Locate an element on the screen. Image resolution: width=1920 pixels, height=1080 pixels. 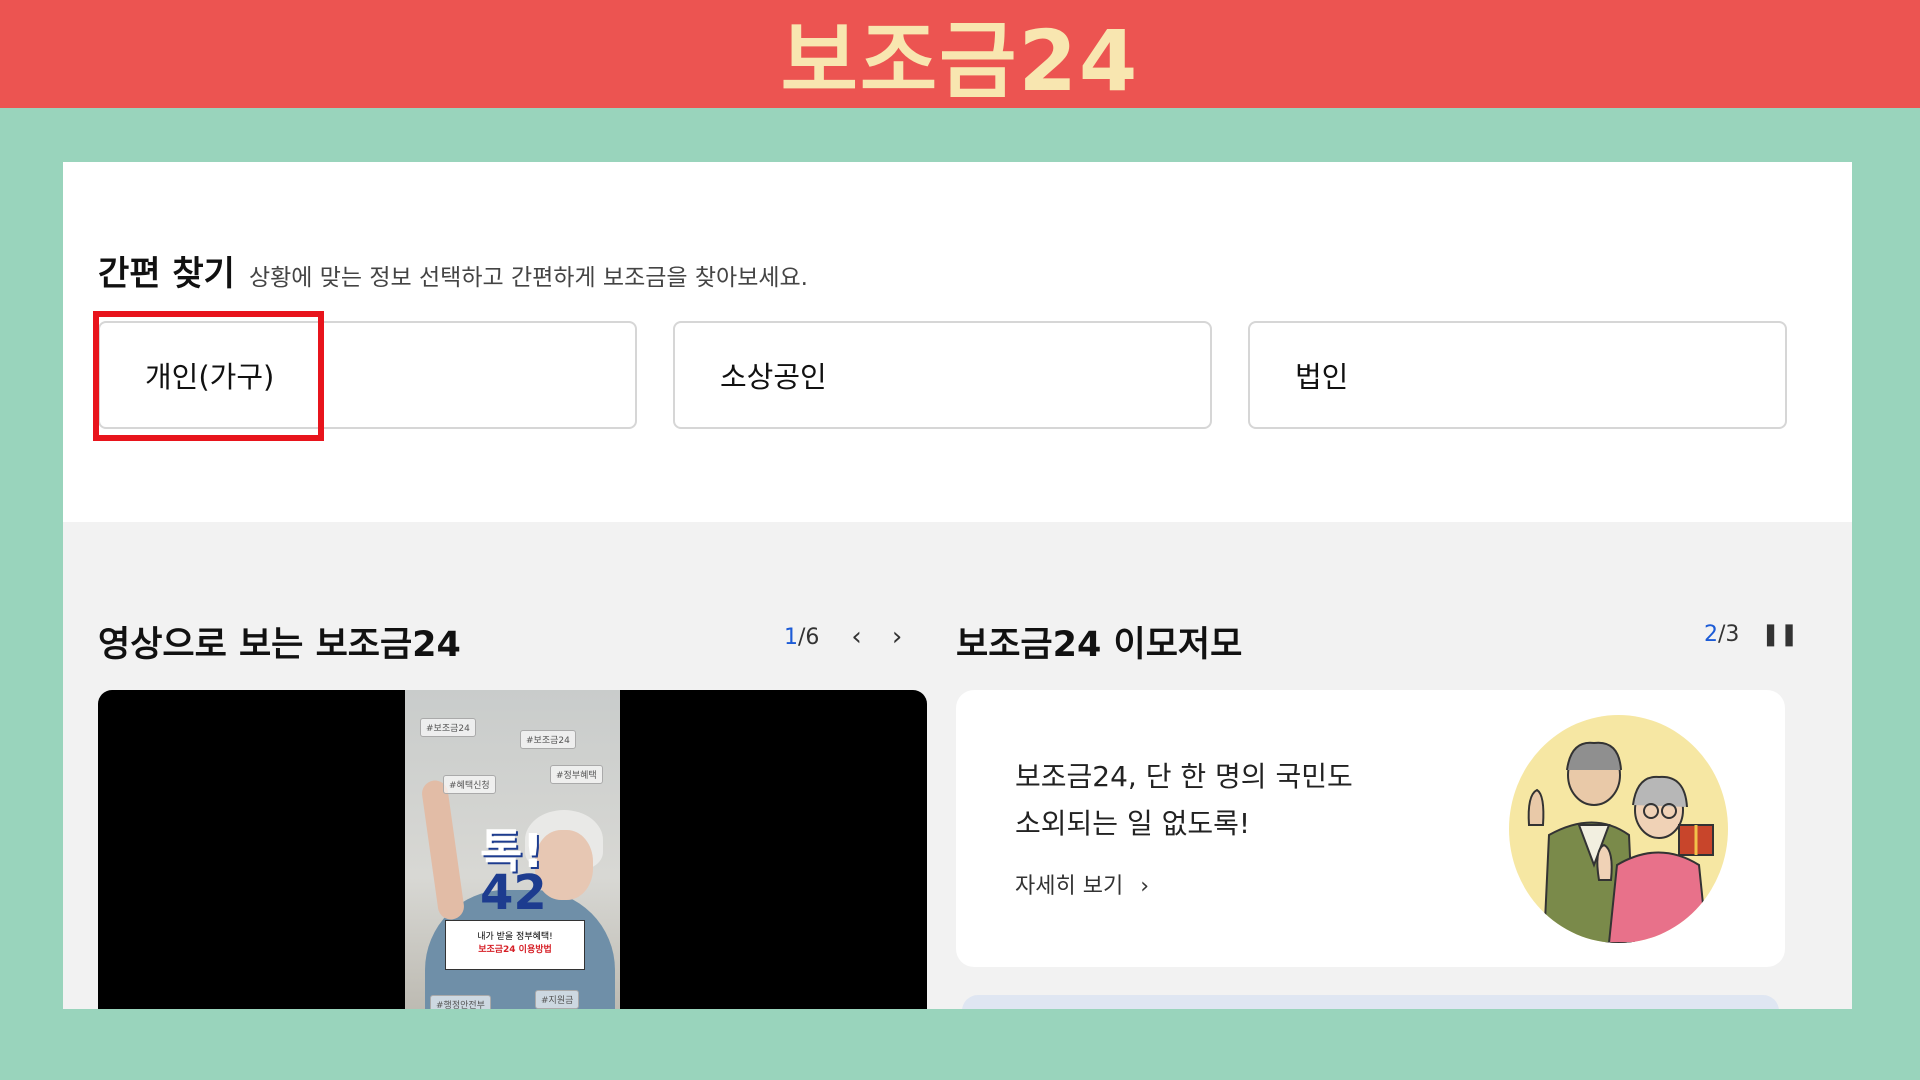
thumbnail-caption: 내가 받을 정부혜택! 보조금24 이용방법 is located at coordinates (515, 945).